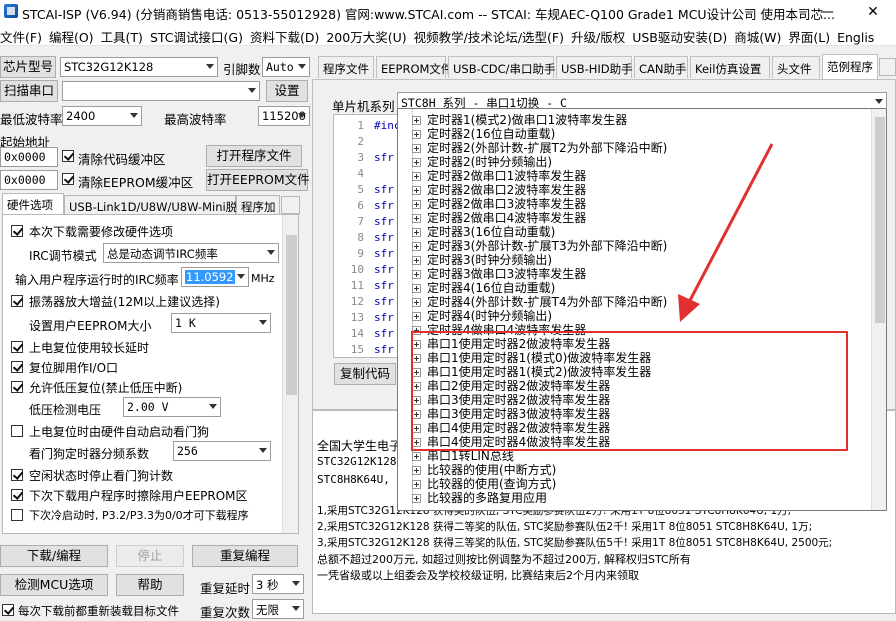 This screenshot has height=621, width=896. Describe the element at coordinates (29, 157) in the screenshot. I see `address-field-1: 0x0000` at that location.